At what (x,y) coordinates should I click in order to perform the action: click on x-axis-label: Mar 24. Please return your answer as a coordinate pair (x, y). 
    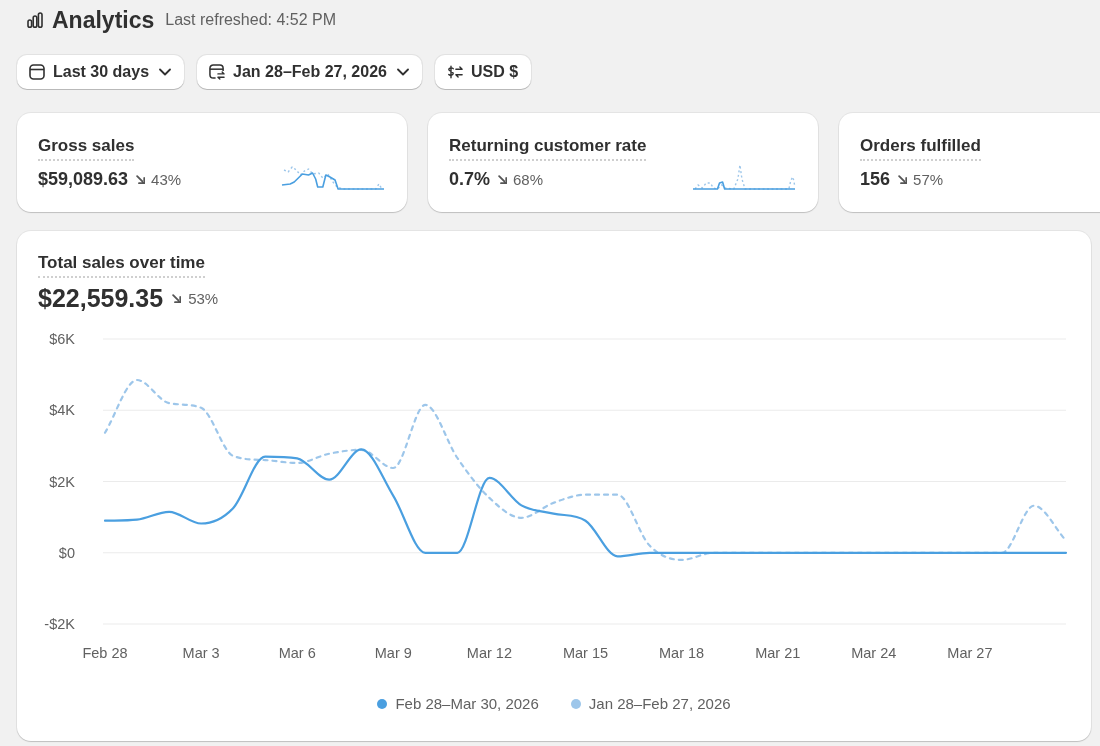
    Looking at the image, I should click on (874, 653).